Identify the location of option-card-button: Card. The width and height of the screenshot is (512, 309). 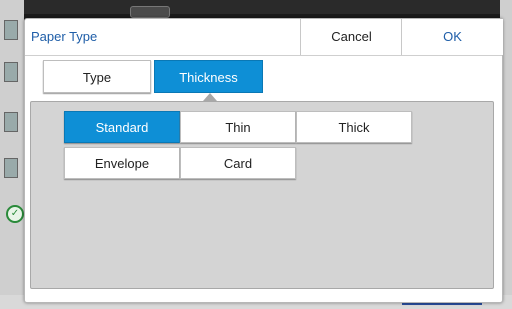
(238, 163).